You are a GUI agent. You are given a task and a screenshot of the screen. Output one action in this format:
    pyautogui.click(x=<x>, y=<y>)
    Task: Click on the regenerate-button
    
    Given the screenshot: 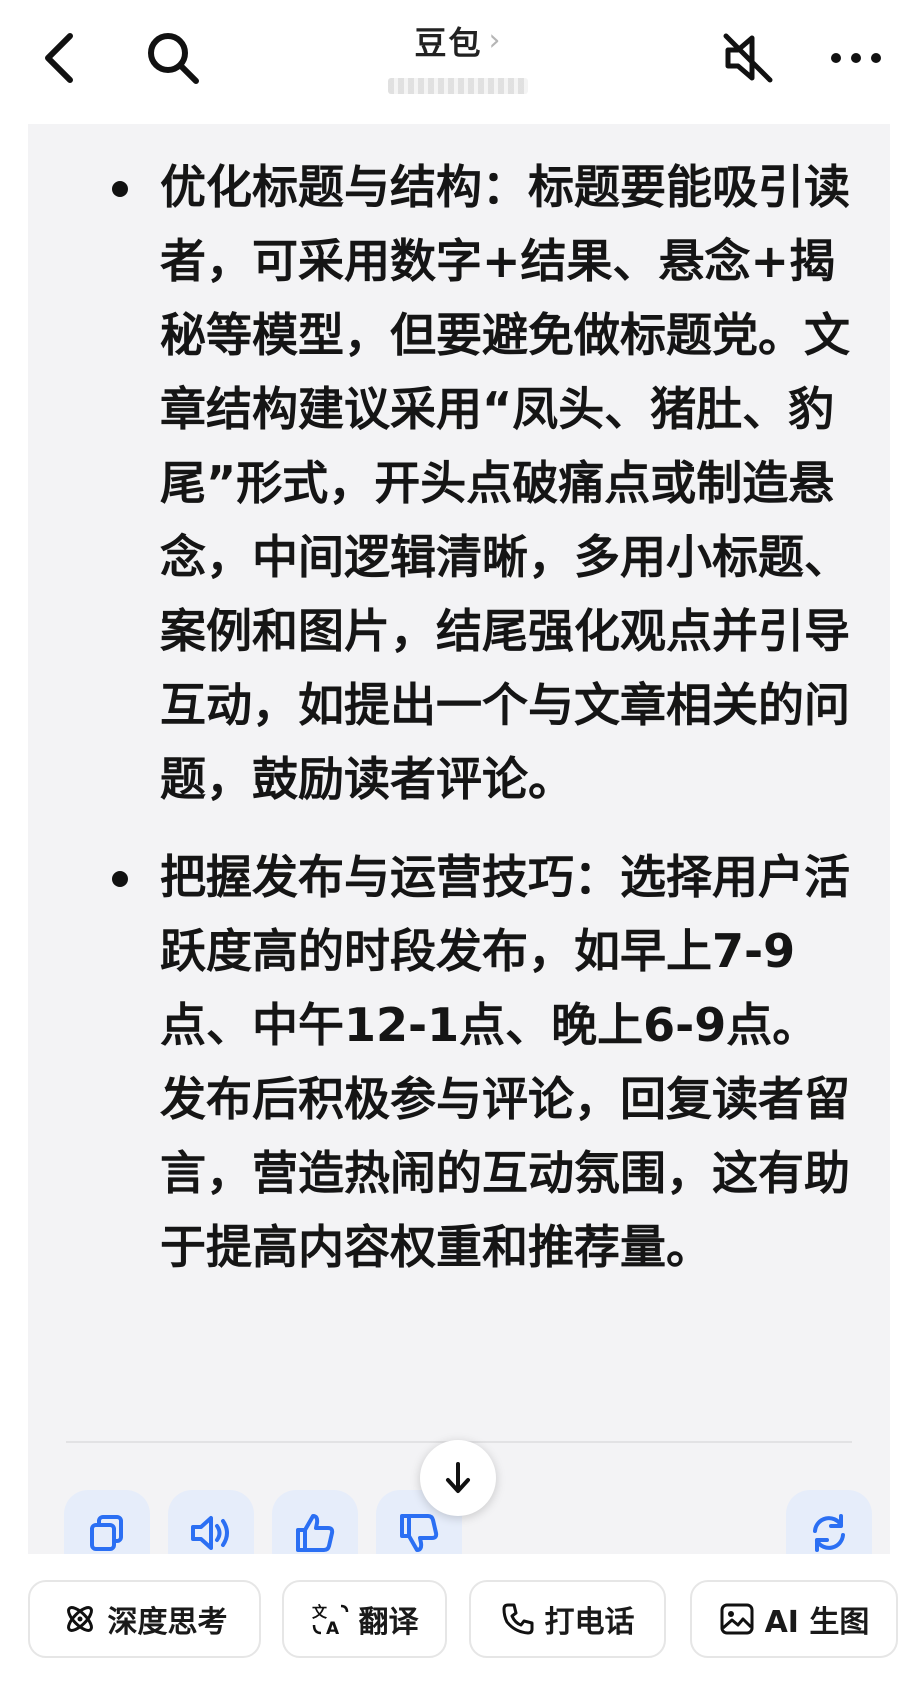 What is the action you would take?
    pyautogui.click(x=829, y=1522)
    